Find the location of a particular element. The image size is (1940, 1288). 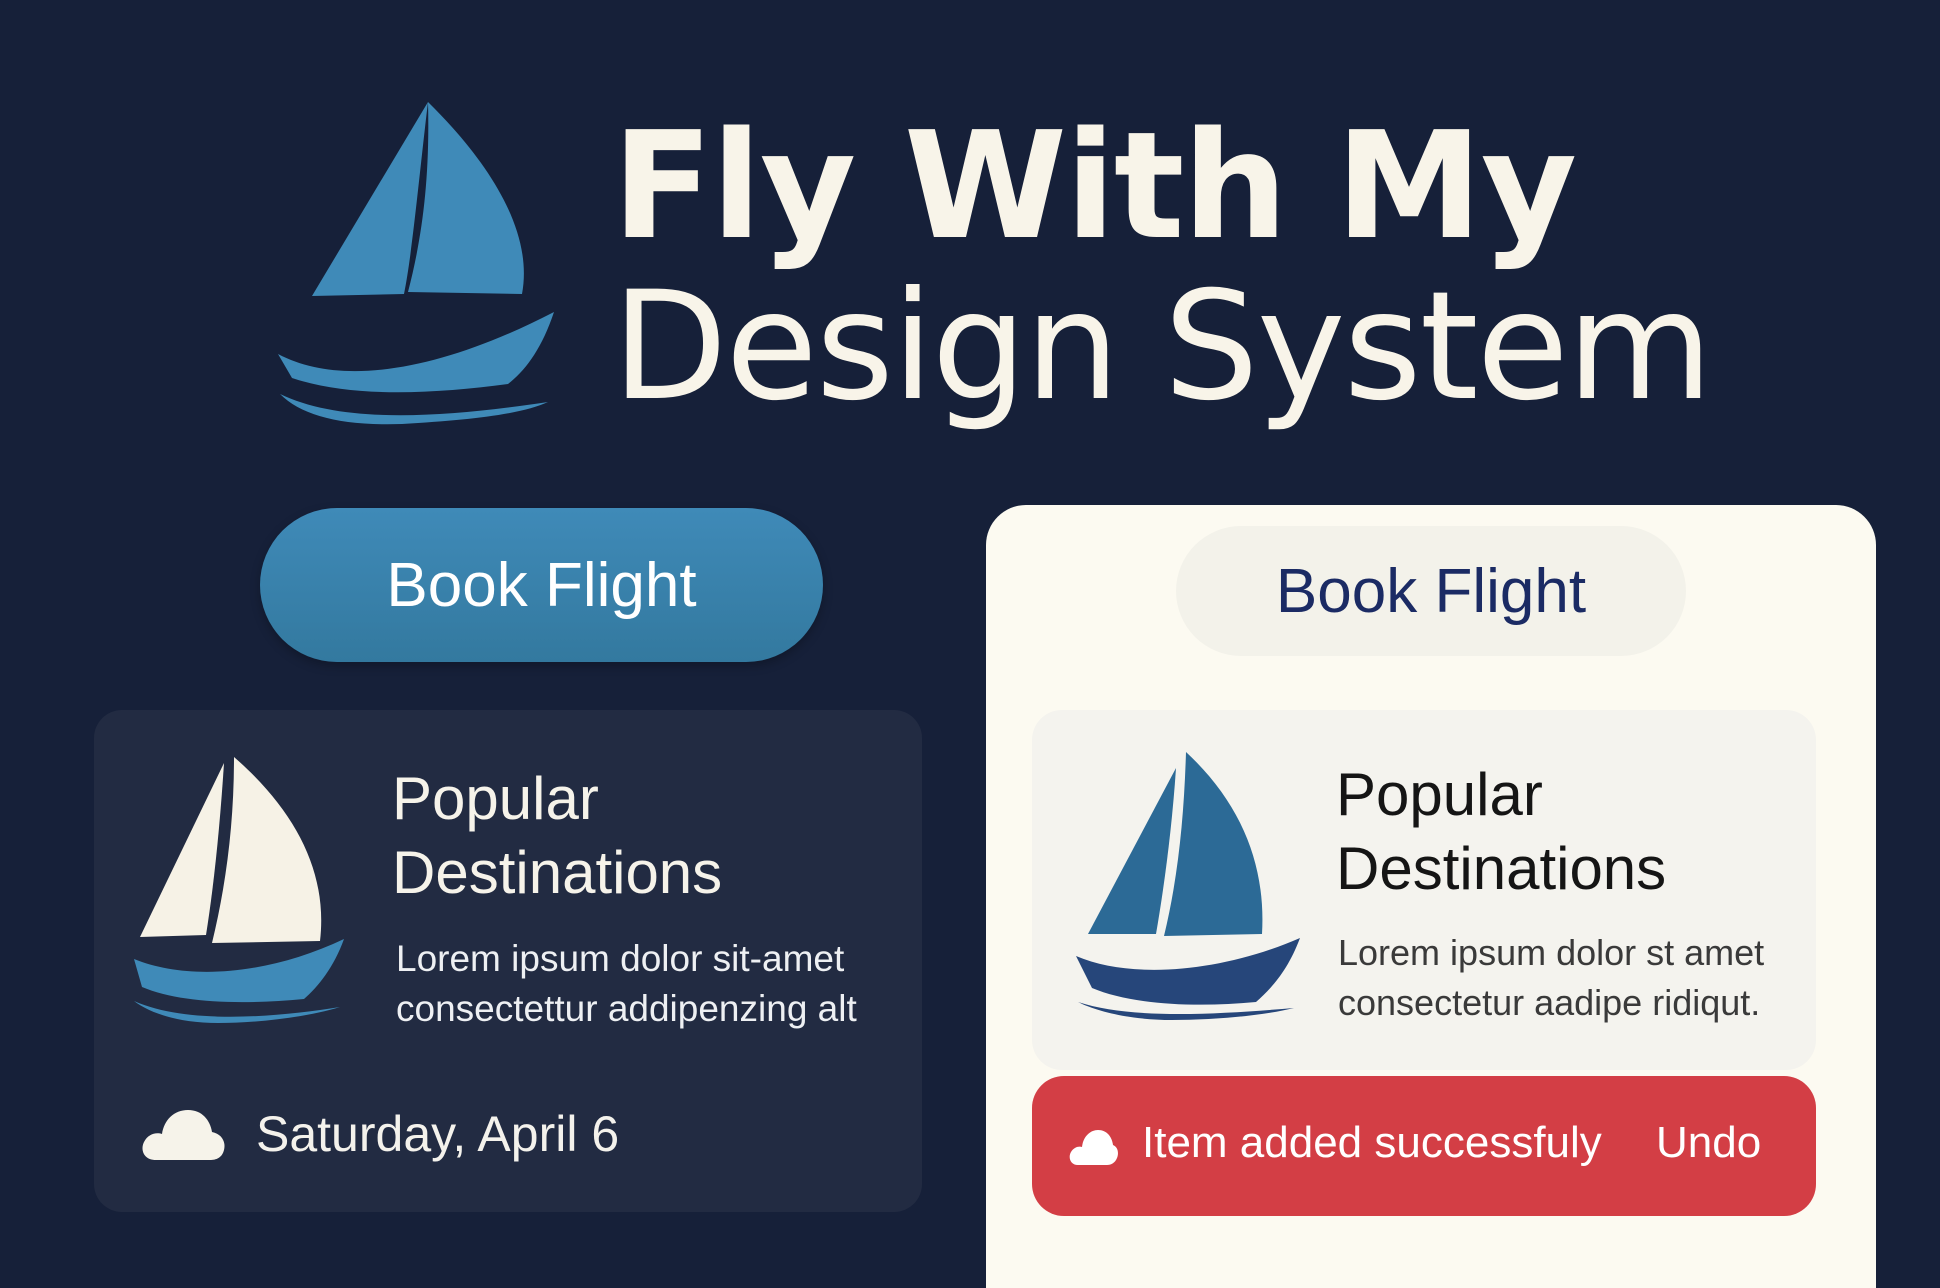

title-line-2: Design System is located at coordinates (1162, 347).